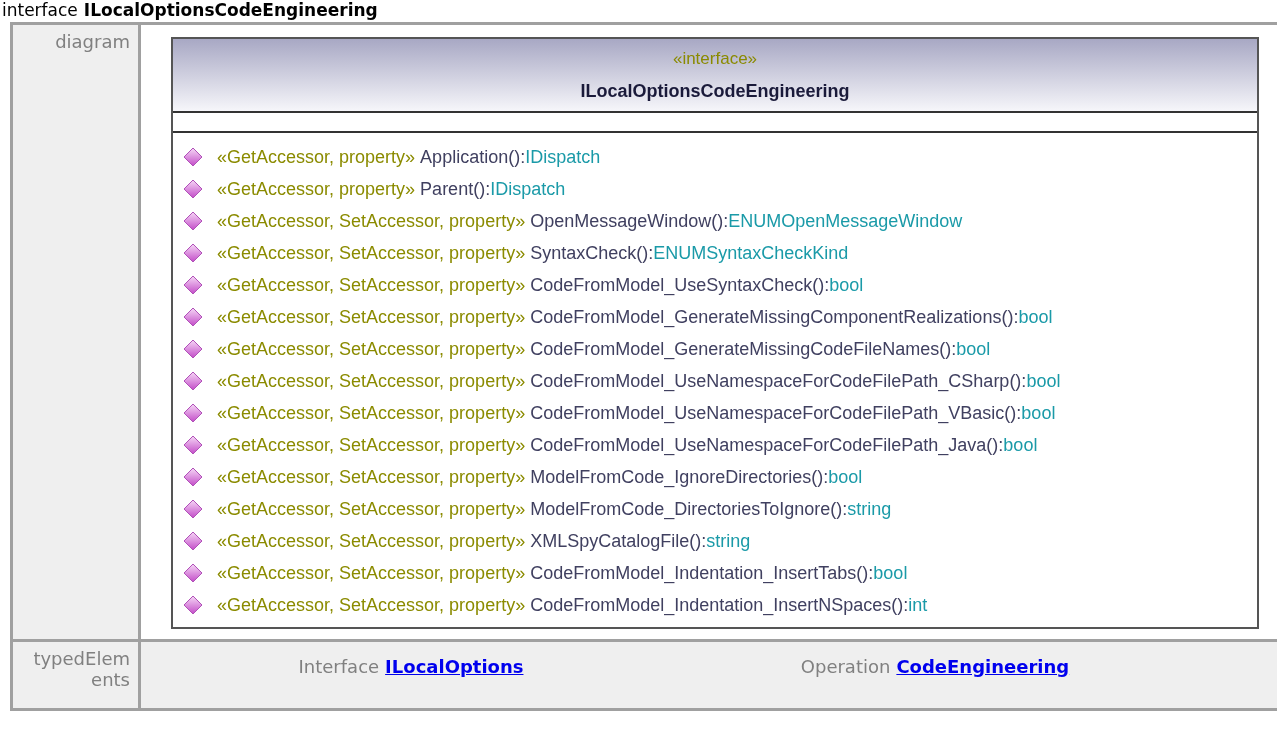  I want to click on operation-signature: CodeFromModel_Indentation_InsertNSpaces():, so click(719, 605).